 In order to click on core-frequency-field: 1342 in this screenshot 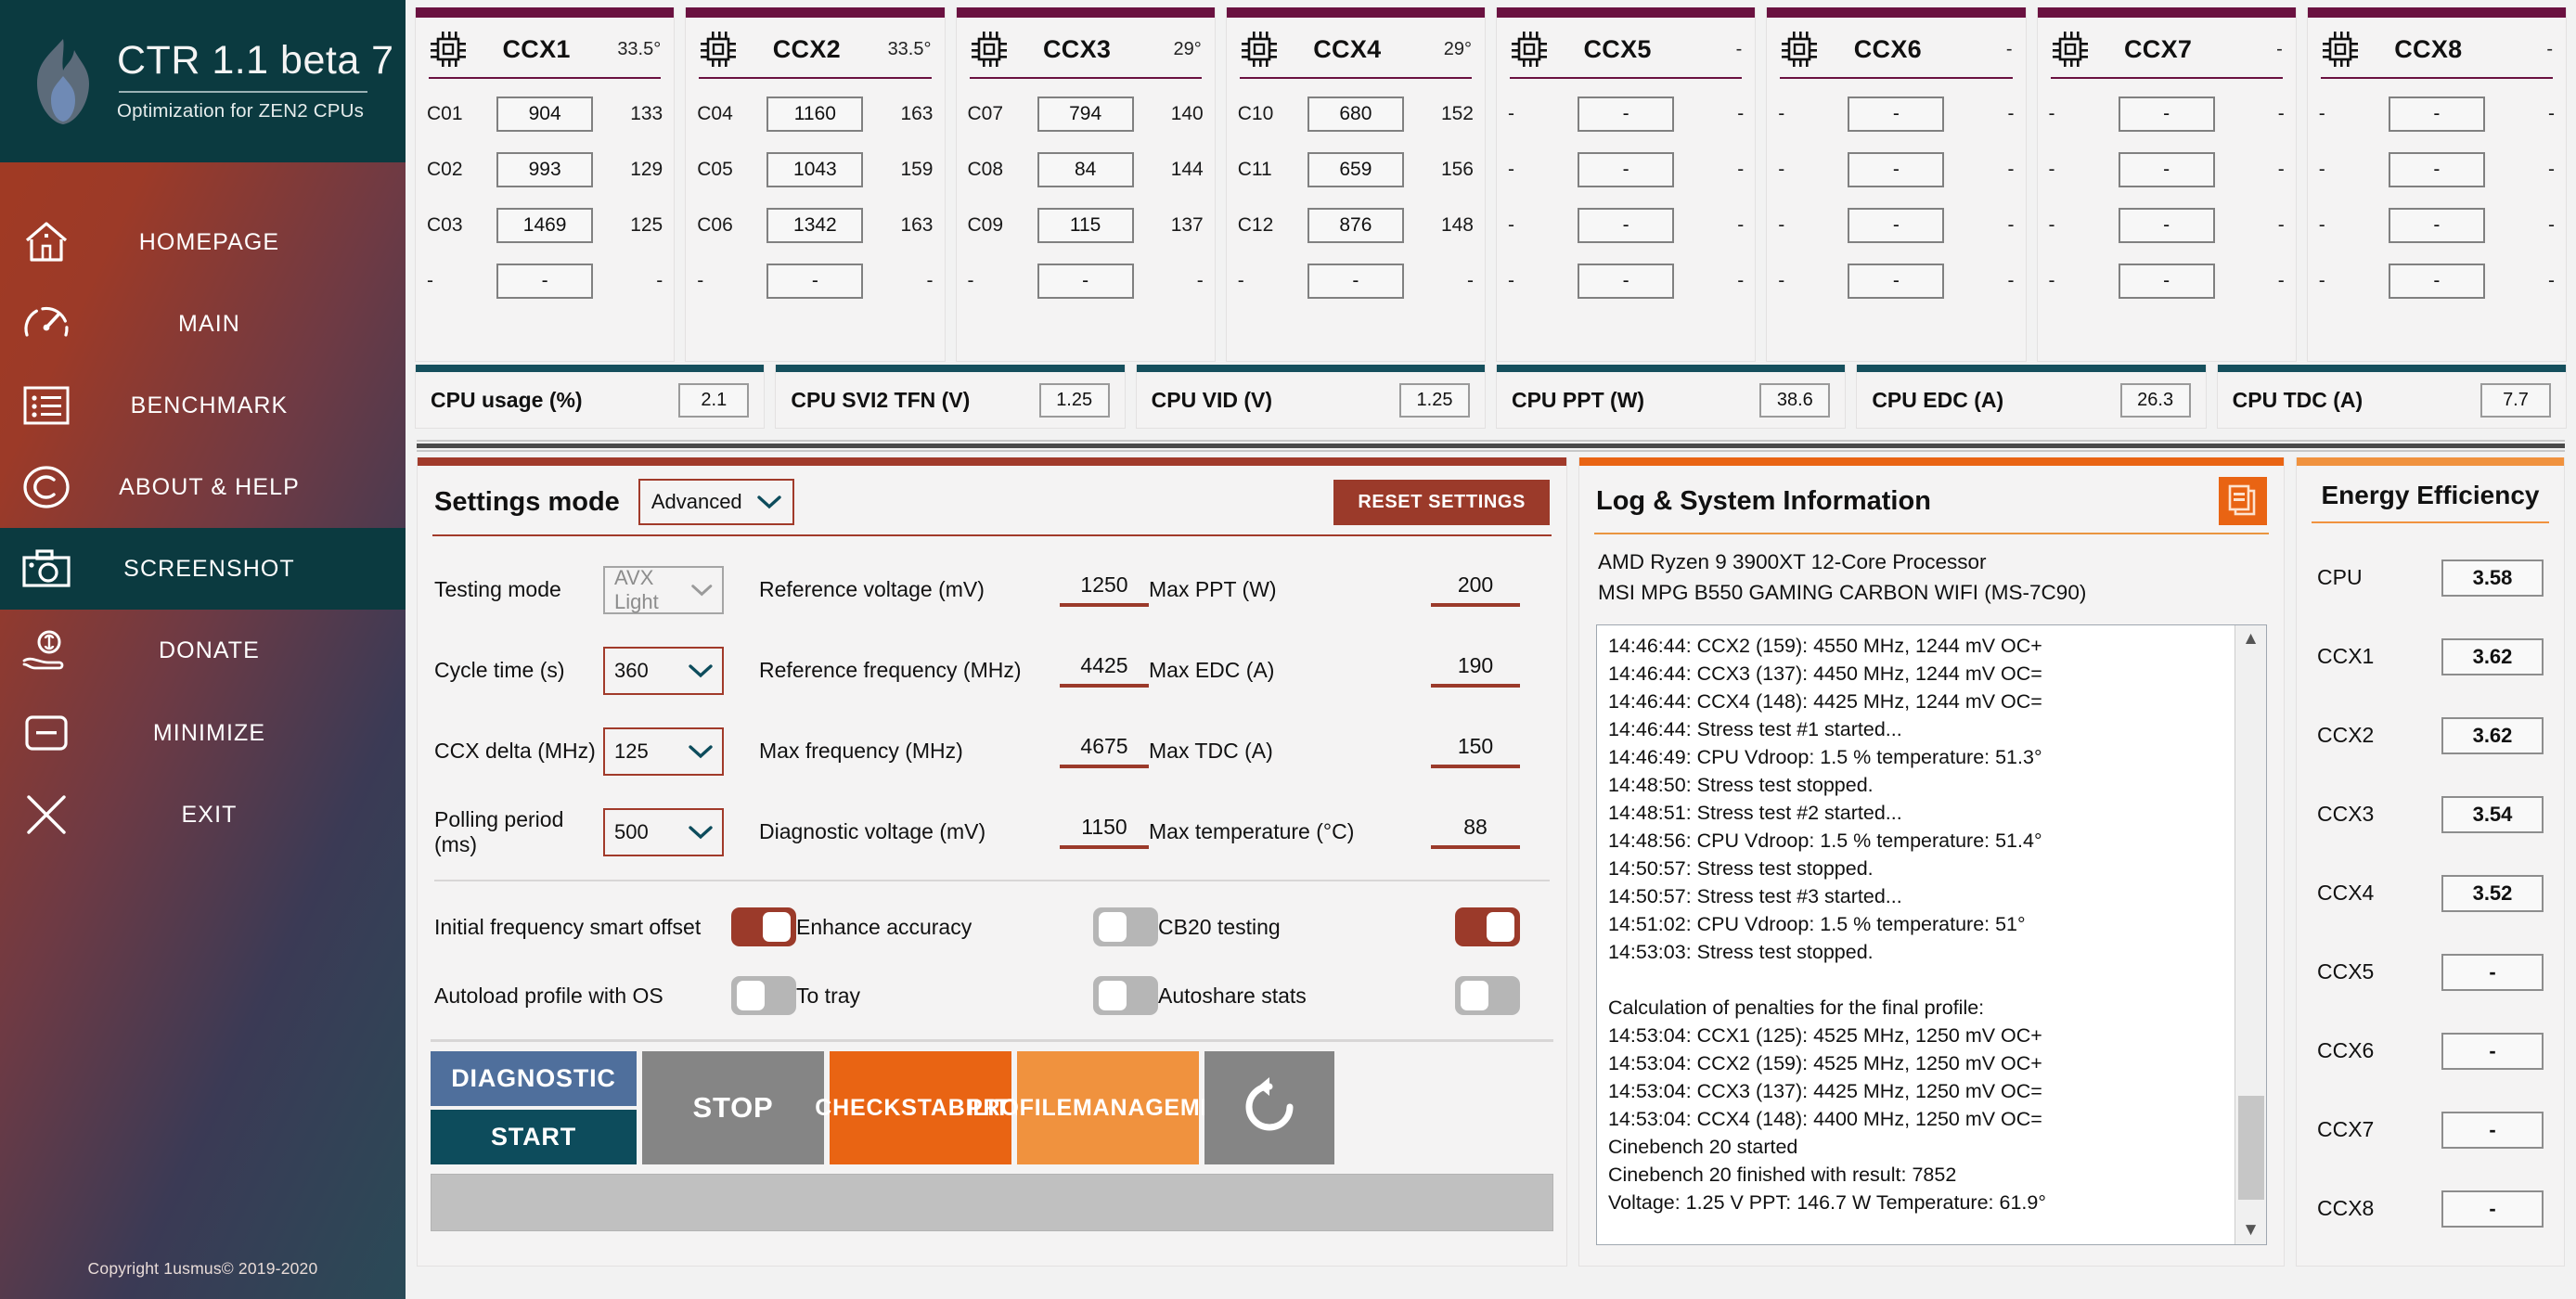, I will do `click(815, 225)`.